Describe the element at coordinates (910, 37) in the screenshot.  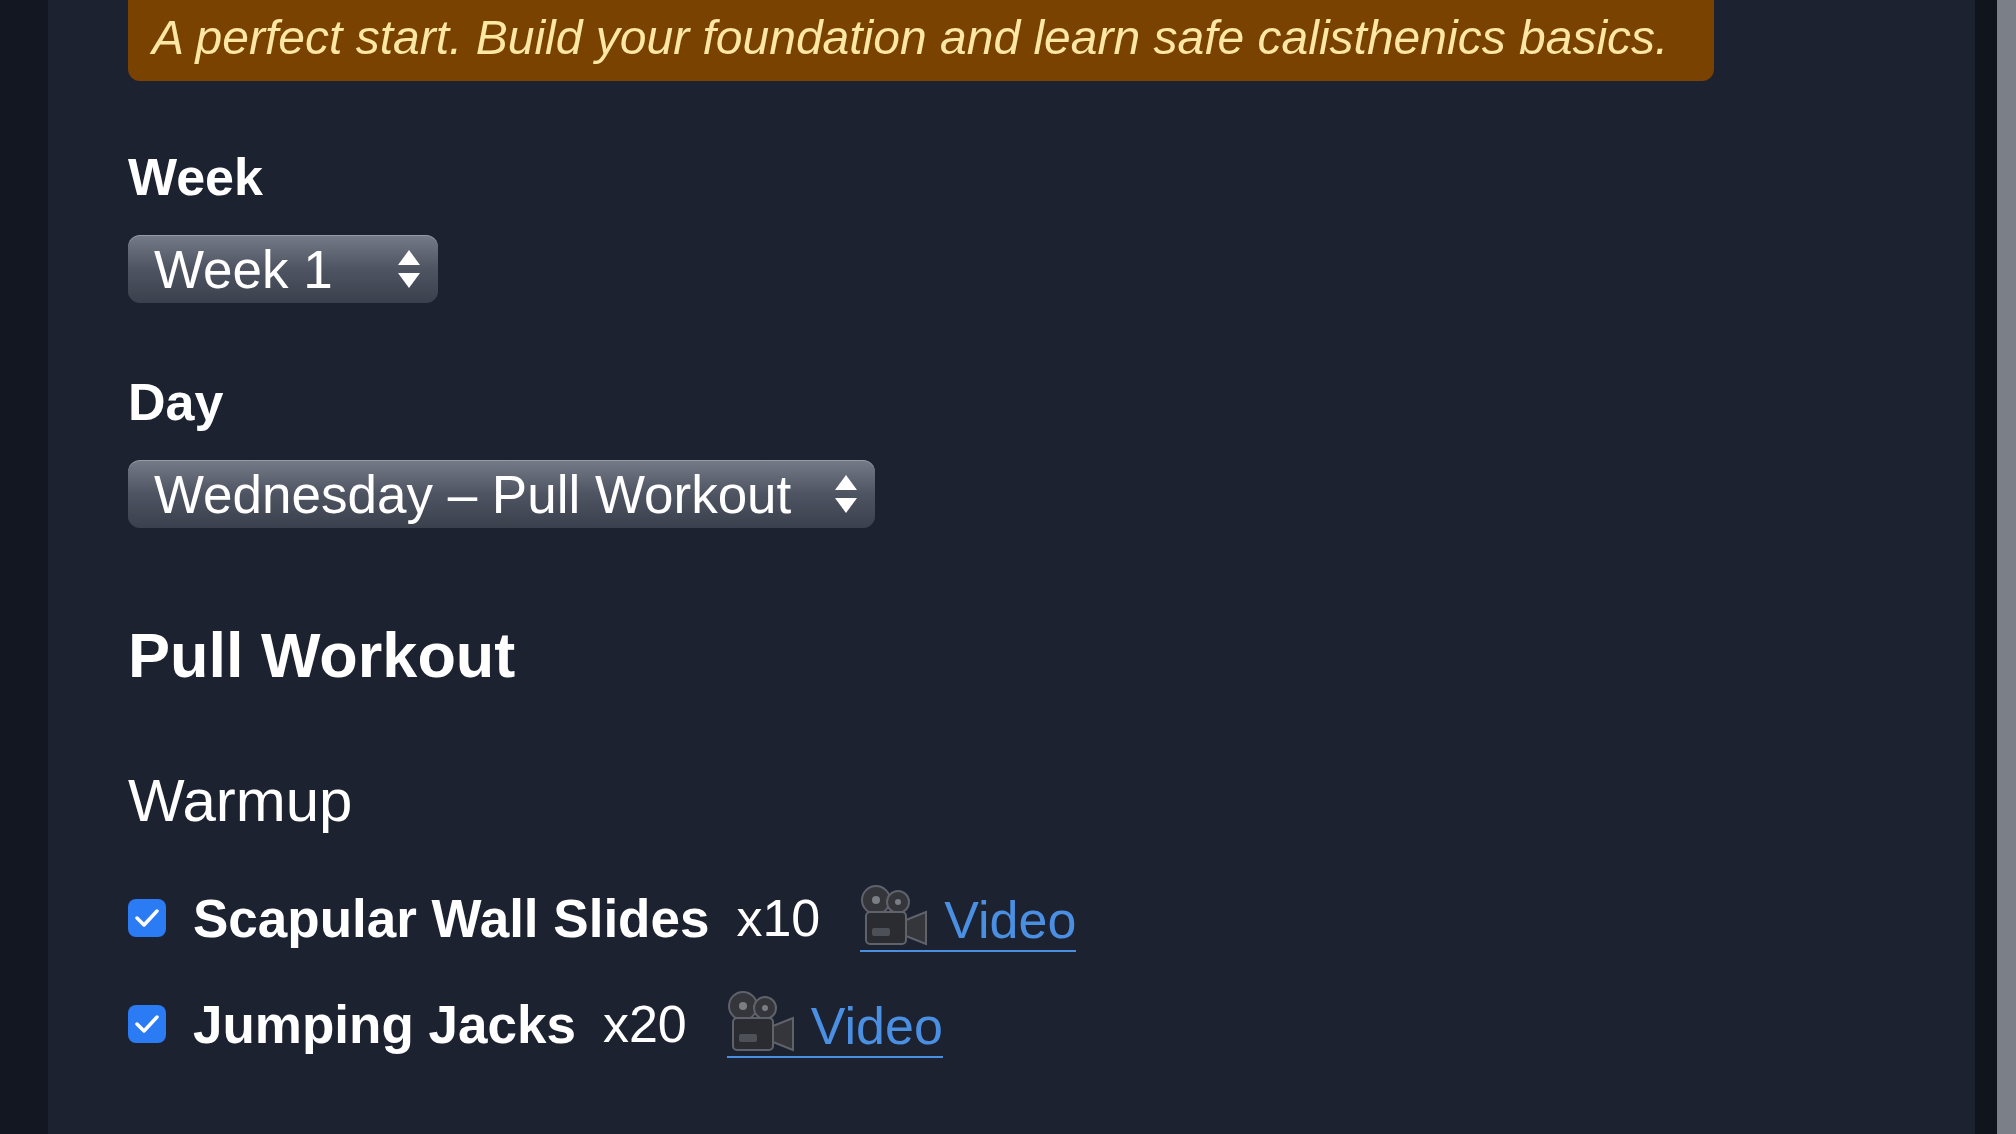
I see `banner-text: A perfect start. Build your foundation and learn safe calisthenics basics.` at that location.